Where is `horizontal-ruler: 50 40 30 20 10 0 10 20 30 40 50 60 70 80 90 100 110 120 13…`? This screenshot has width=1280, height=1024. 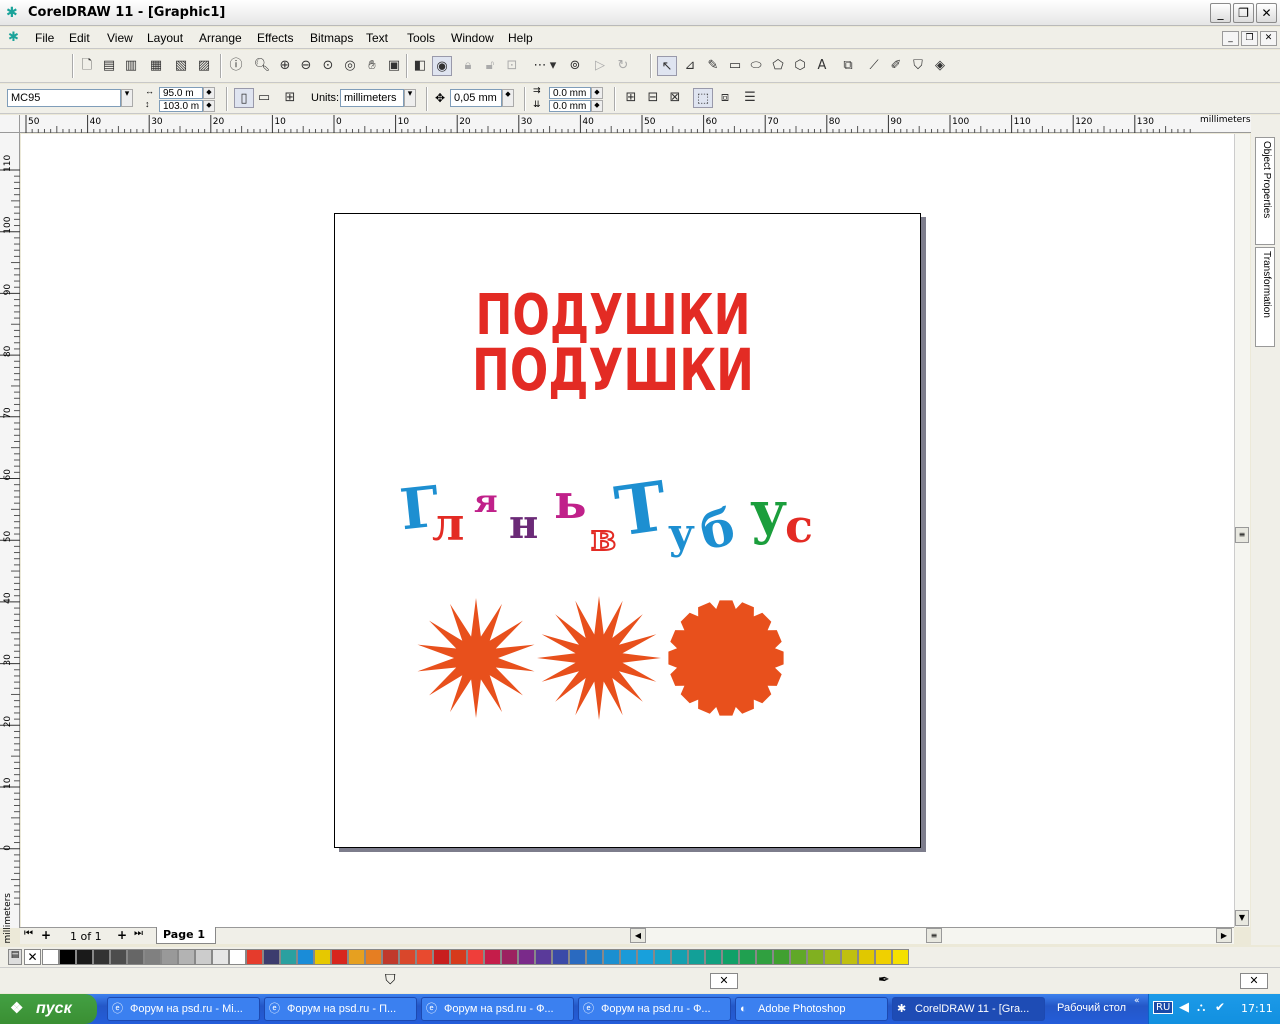
horizontal-ruler: 50 40 30 20 10 0 10 20 30 40 50 60 70 80 90 100 110 120 13… is located at coordinates (637, 124).